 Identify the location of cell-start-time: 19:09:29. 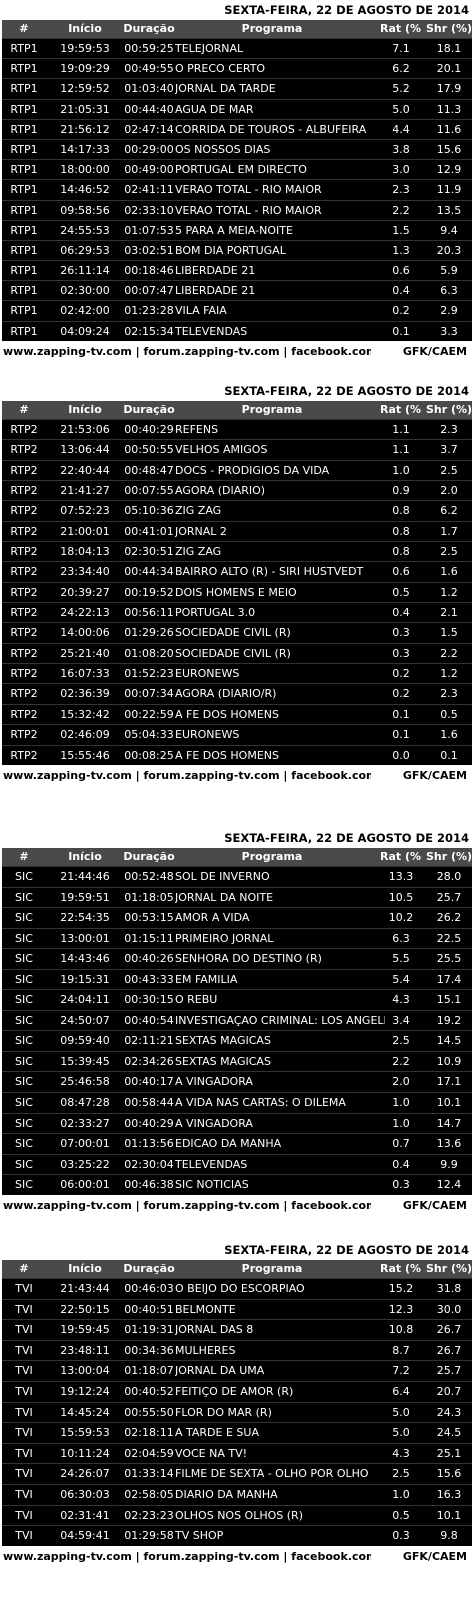
(85, 69).